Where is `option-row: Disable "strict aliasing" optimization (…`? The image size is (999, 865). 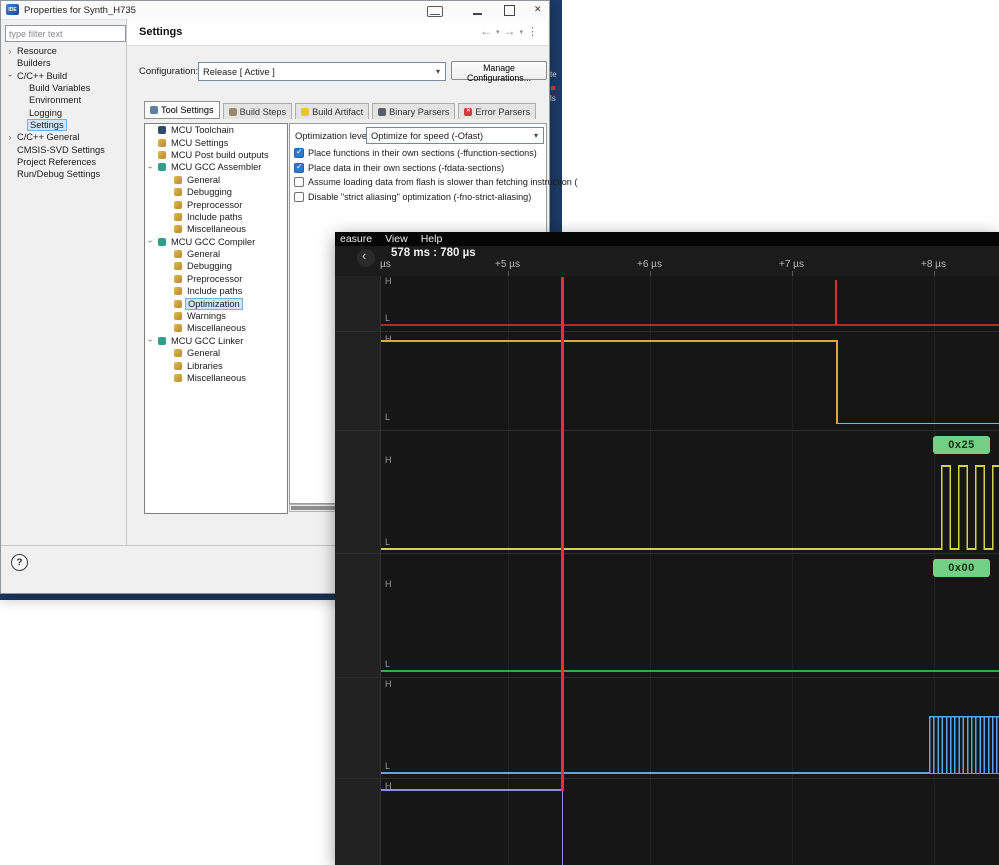
option-row: Disable "strict aliasing" optimization (… is located at coordinates (418, 197).